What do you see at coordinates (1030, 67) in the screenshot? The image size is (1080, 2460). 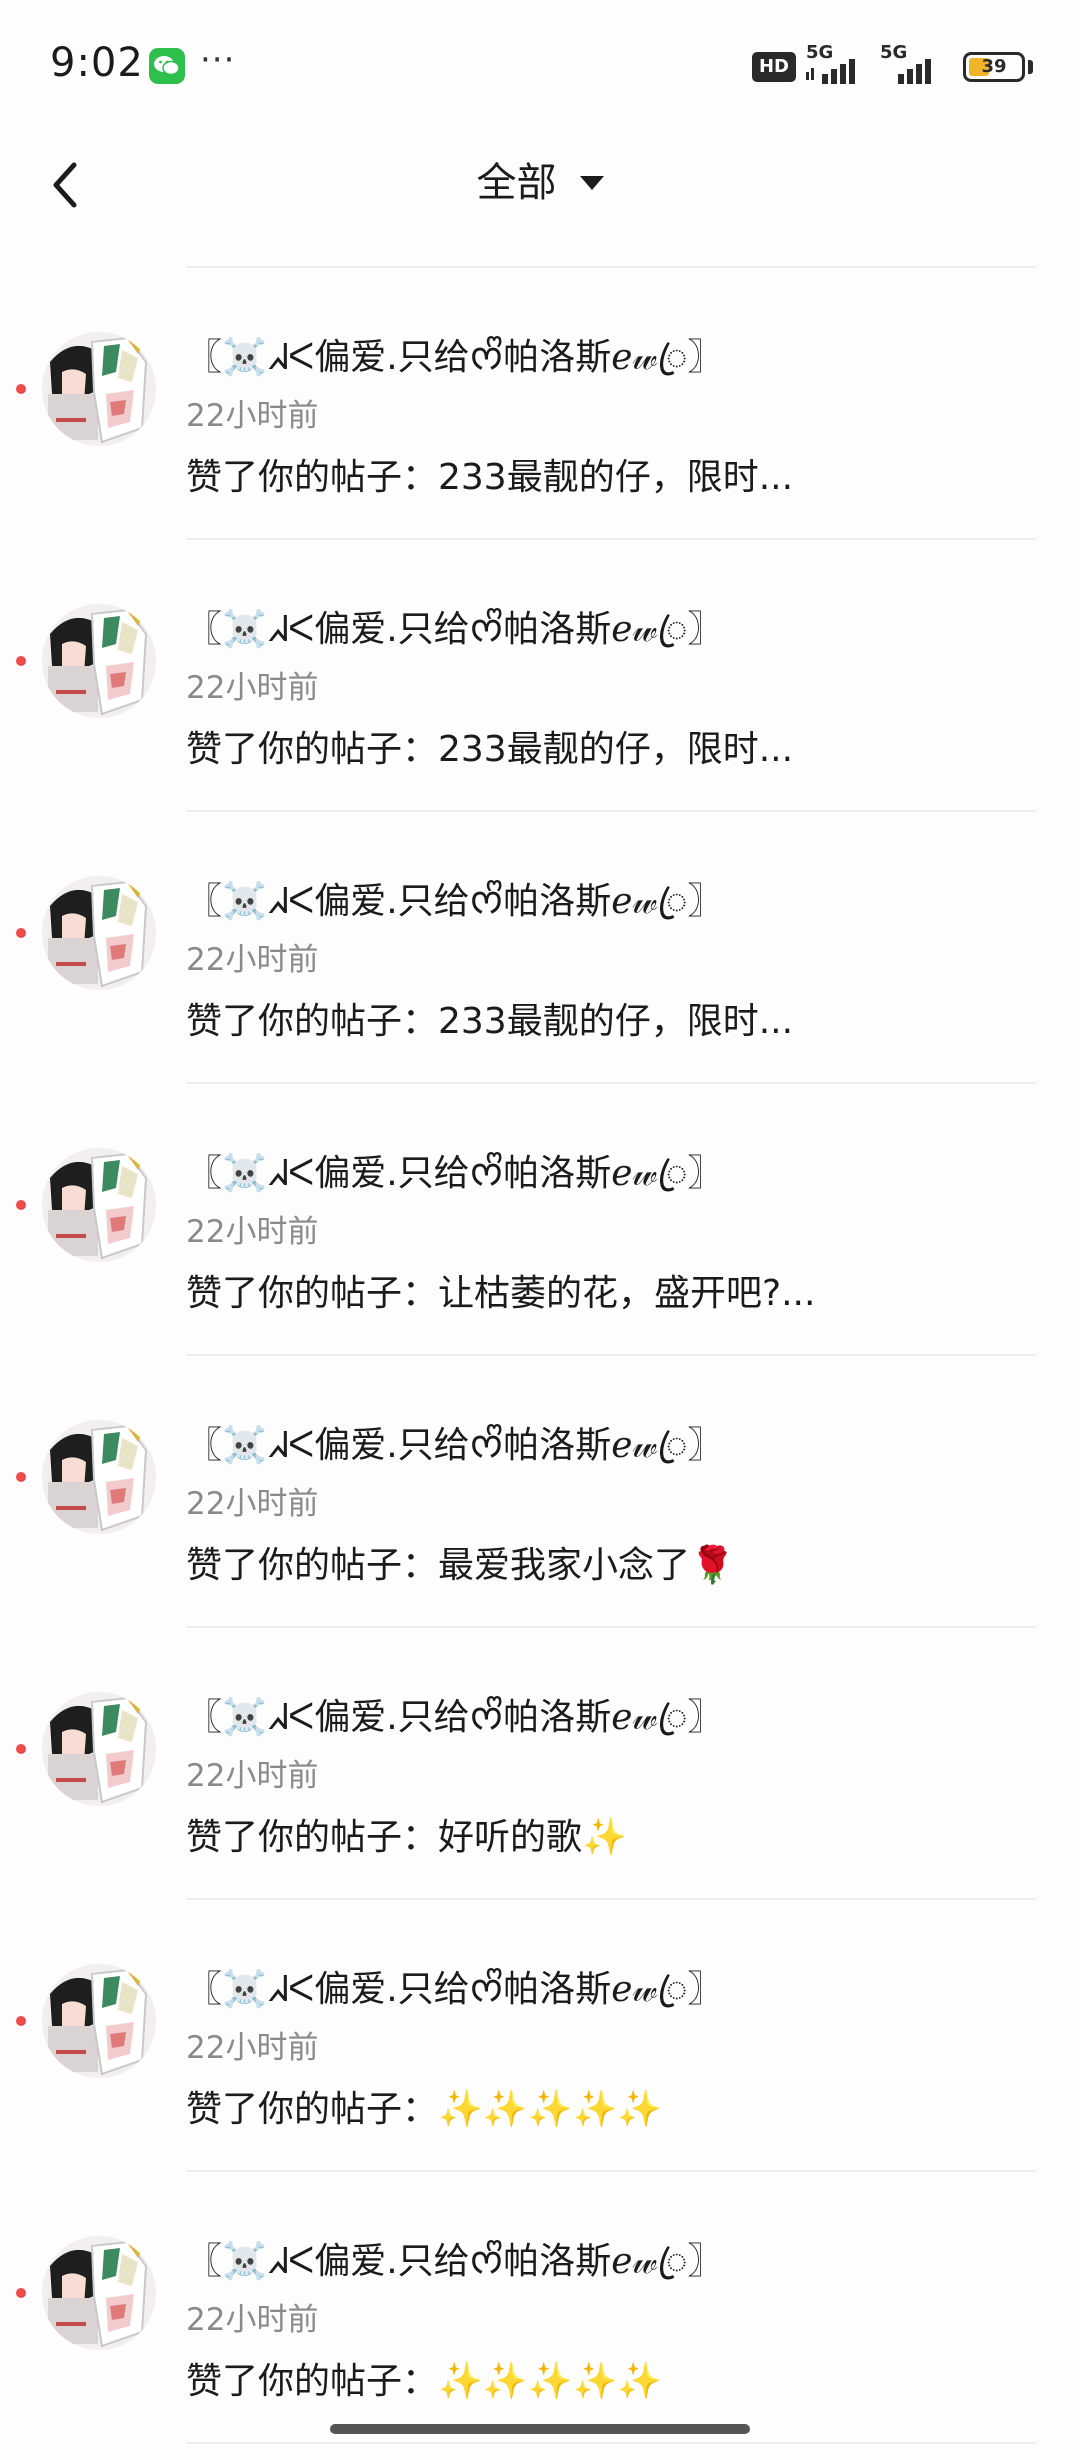 I see `battery-tip` at bounding box center [1030, 67].